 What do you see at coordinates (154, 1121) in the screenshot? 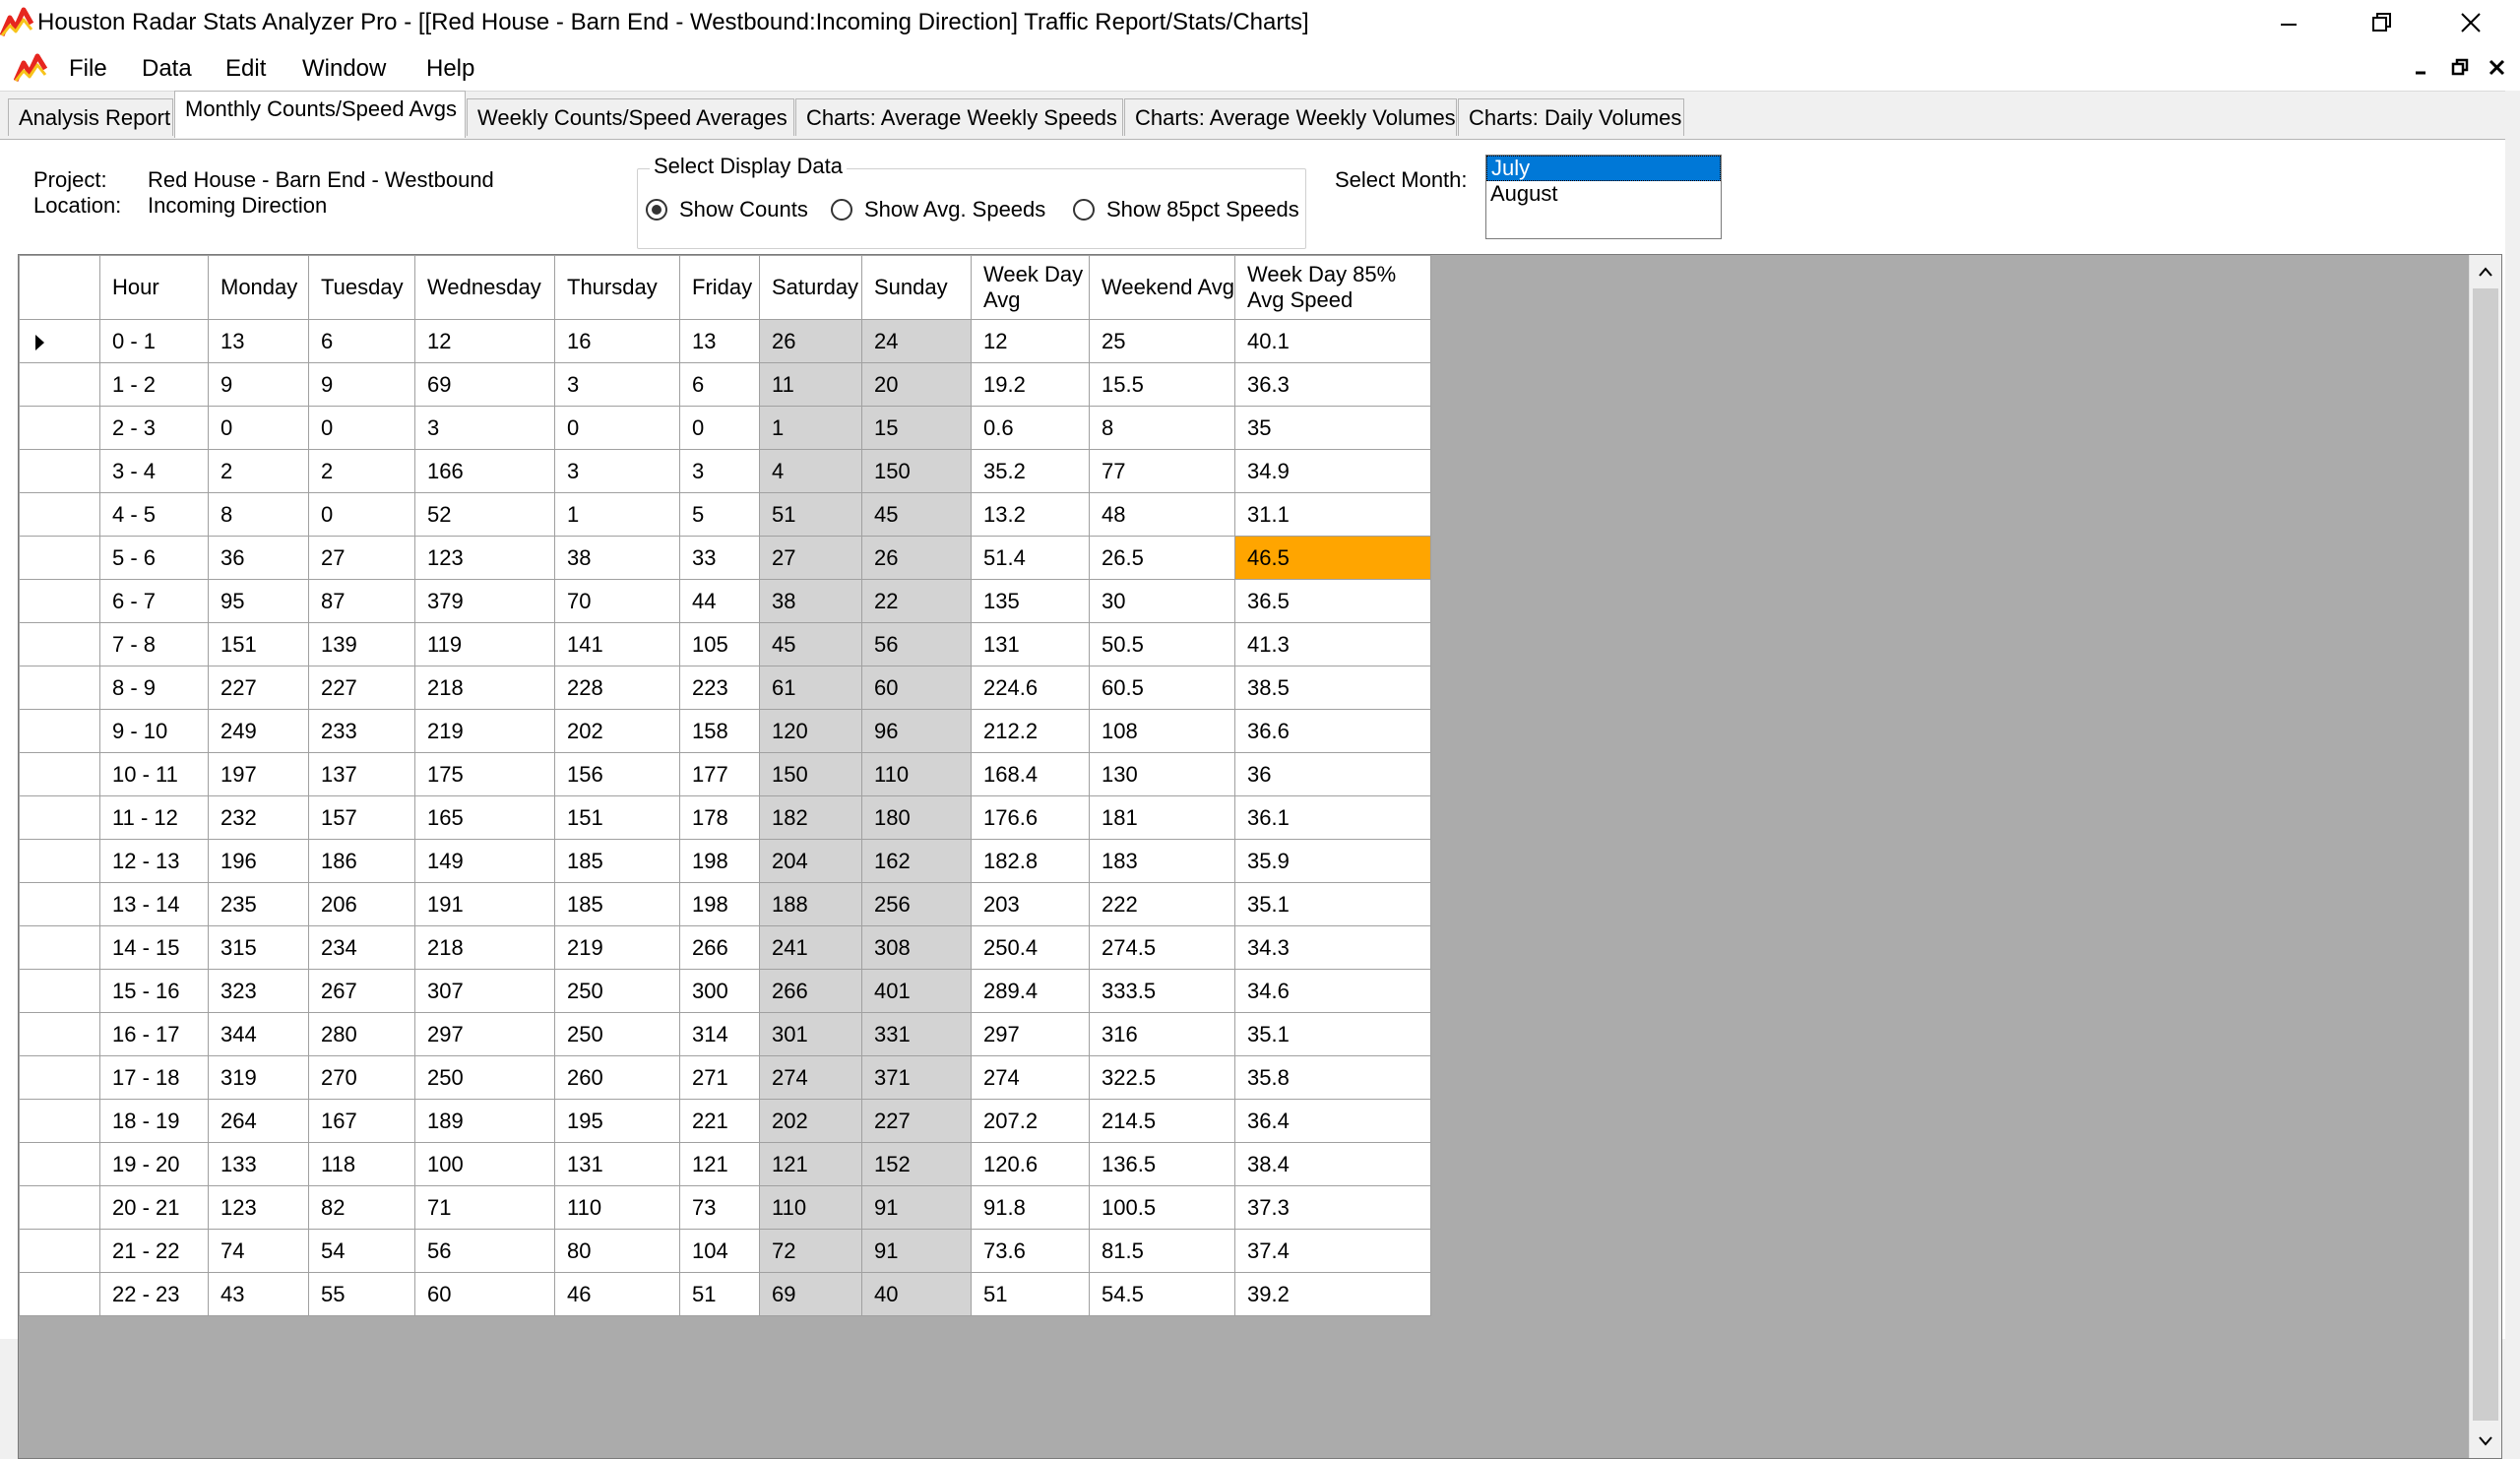
I see `table-cell: 18 - 19` at bounding box center [154, 1121].